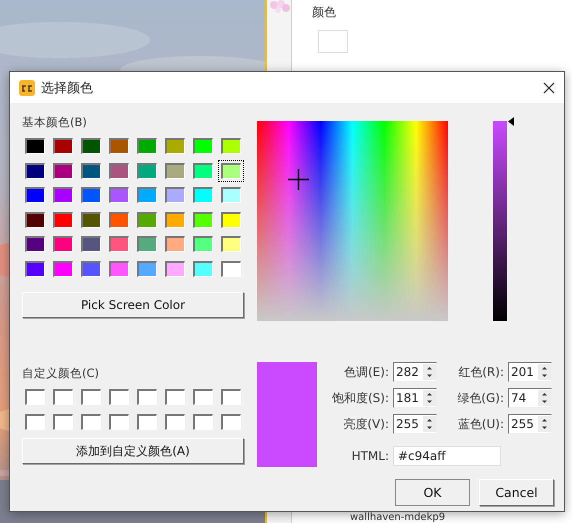 This screenshot has width=572, height=523. Describe the element at coordinates (359, 398) in the screenshot. I see `field-label: 饱和度(S):` at that location.